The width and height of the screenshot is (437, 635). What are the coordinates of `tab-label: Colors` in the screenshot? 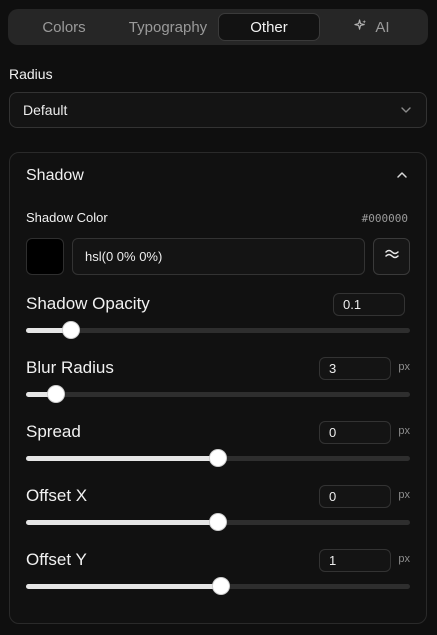 It's located at (64, 27).